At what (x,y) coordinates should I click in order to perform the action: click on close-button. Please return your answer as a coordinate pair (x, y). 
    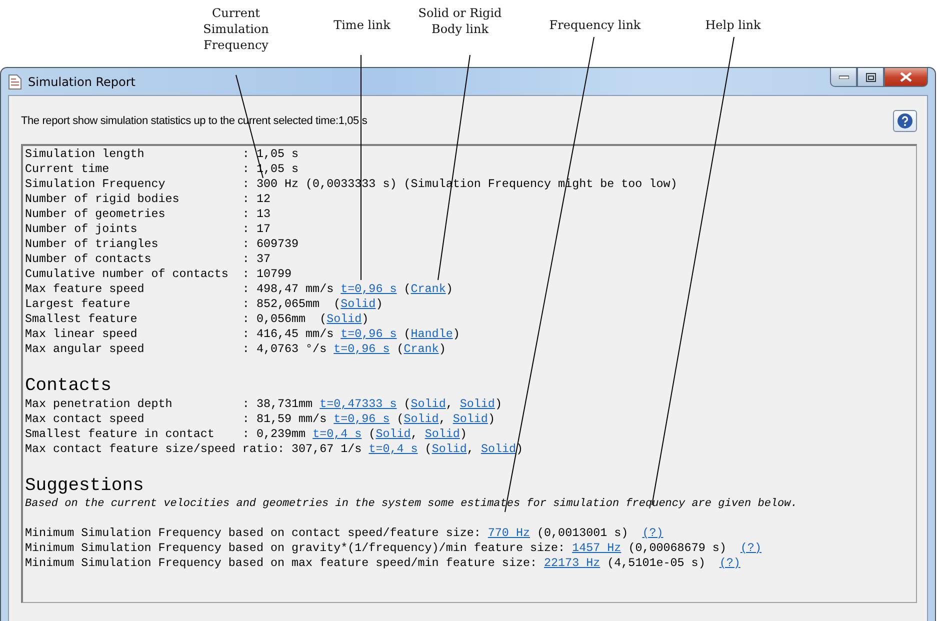
    Looking at the image, I should click on (906, 77).